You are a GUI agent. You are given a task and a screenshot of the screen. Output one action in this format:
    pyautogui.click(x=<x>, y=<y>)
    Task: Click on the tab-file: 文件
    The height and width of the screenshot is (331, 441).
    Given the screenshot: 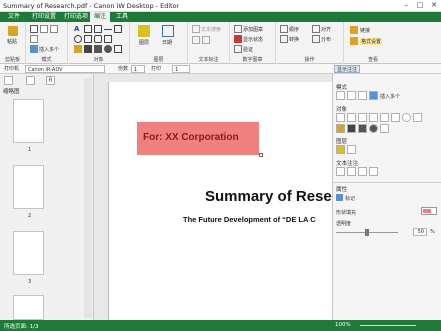 What is the action you would take?
    pyautogui.click(x=14, y=17)
    